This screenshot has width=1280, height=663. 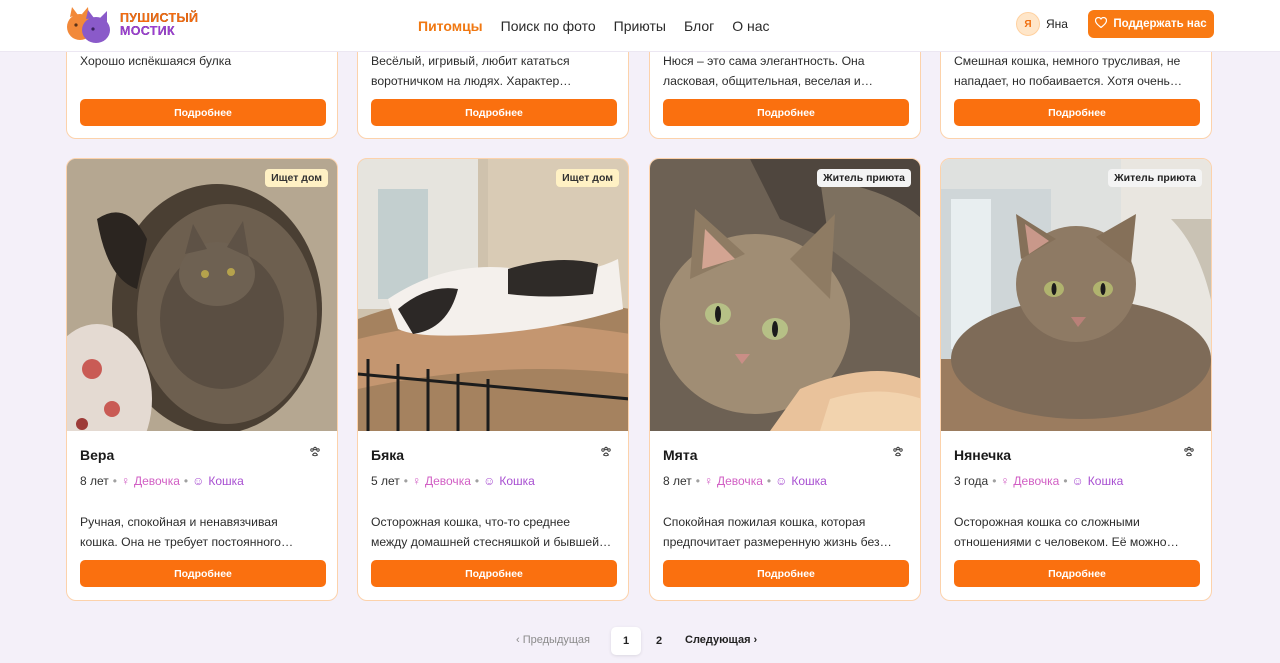 I want to click on card-description: Хорошо испёкшаяся булка, so click(x=202, y=61).